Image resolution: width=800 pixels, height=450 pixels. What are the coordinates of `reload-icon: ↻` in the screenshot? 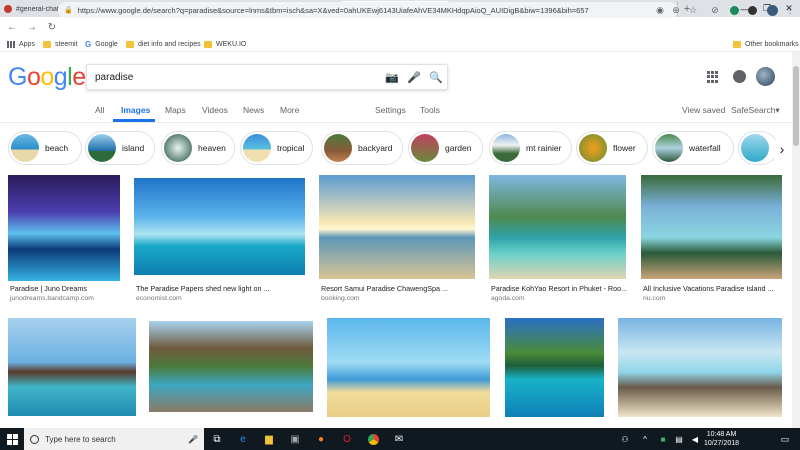 It's located at (52, 27).